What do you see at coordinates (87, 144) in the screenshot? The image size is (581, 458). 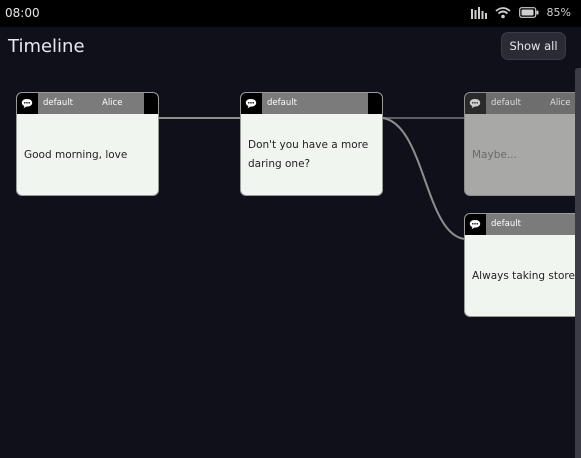 I see `dialogue-node: default Alice Good morning, love` at bounding box center [87, 144].